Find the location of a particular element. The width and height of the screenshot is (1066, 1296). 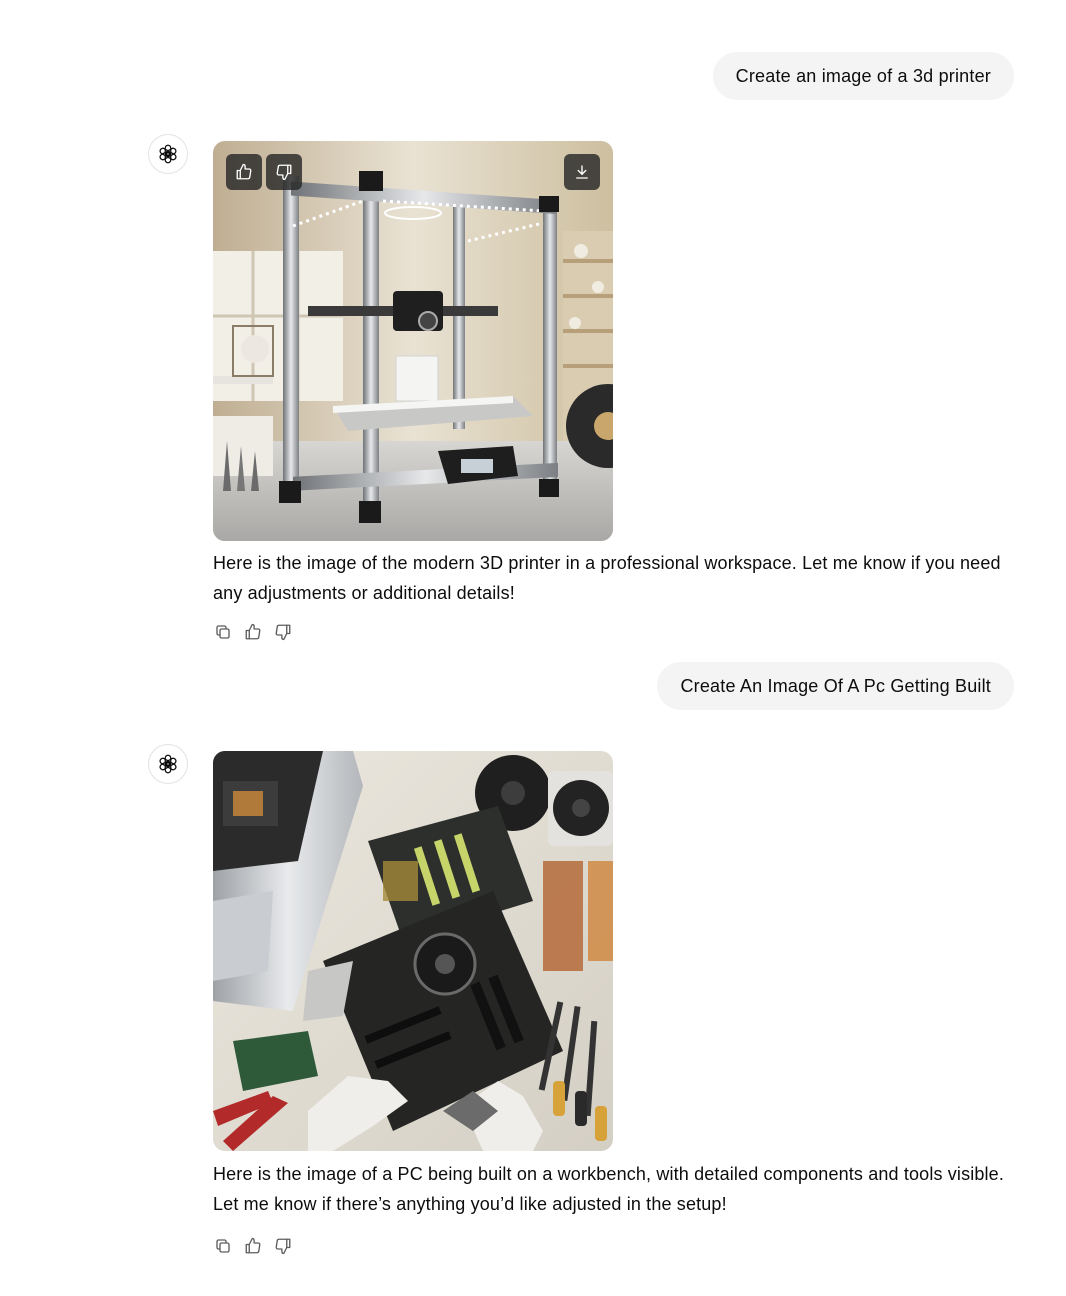

generated-image-3d-printer is located at coordinates (413, 341).